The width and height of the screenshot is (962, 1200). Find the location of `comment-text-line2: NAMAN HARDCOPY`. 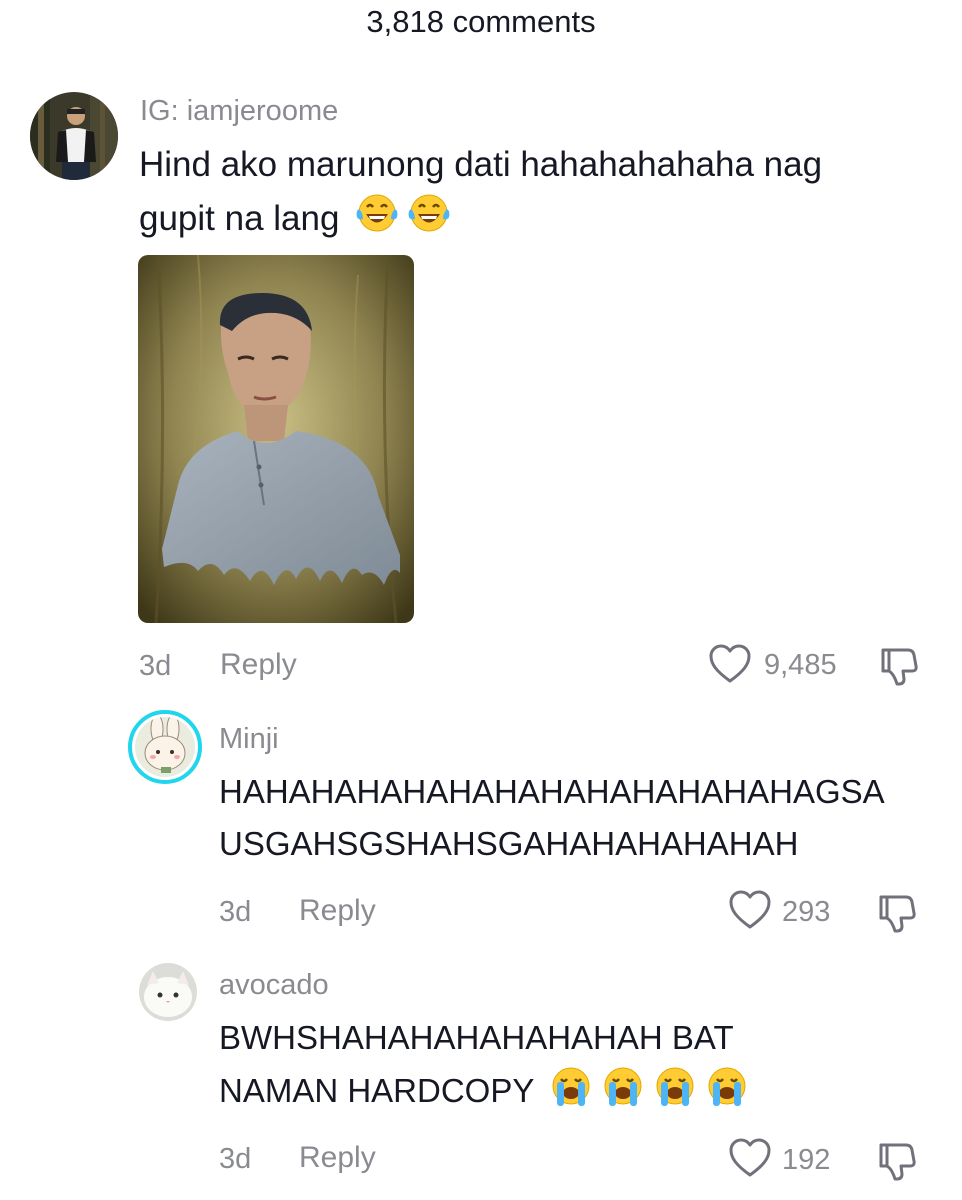

comment-text-line2: NAMAN HARDCOPY is located at coordinates (485, 1093).